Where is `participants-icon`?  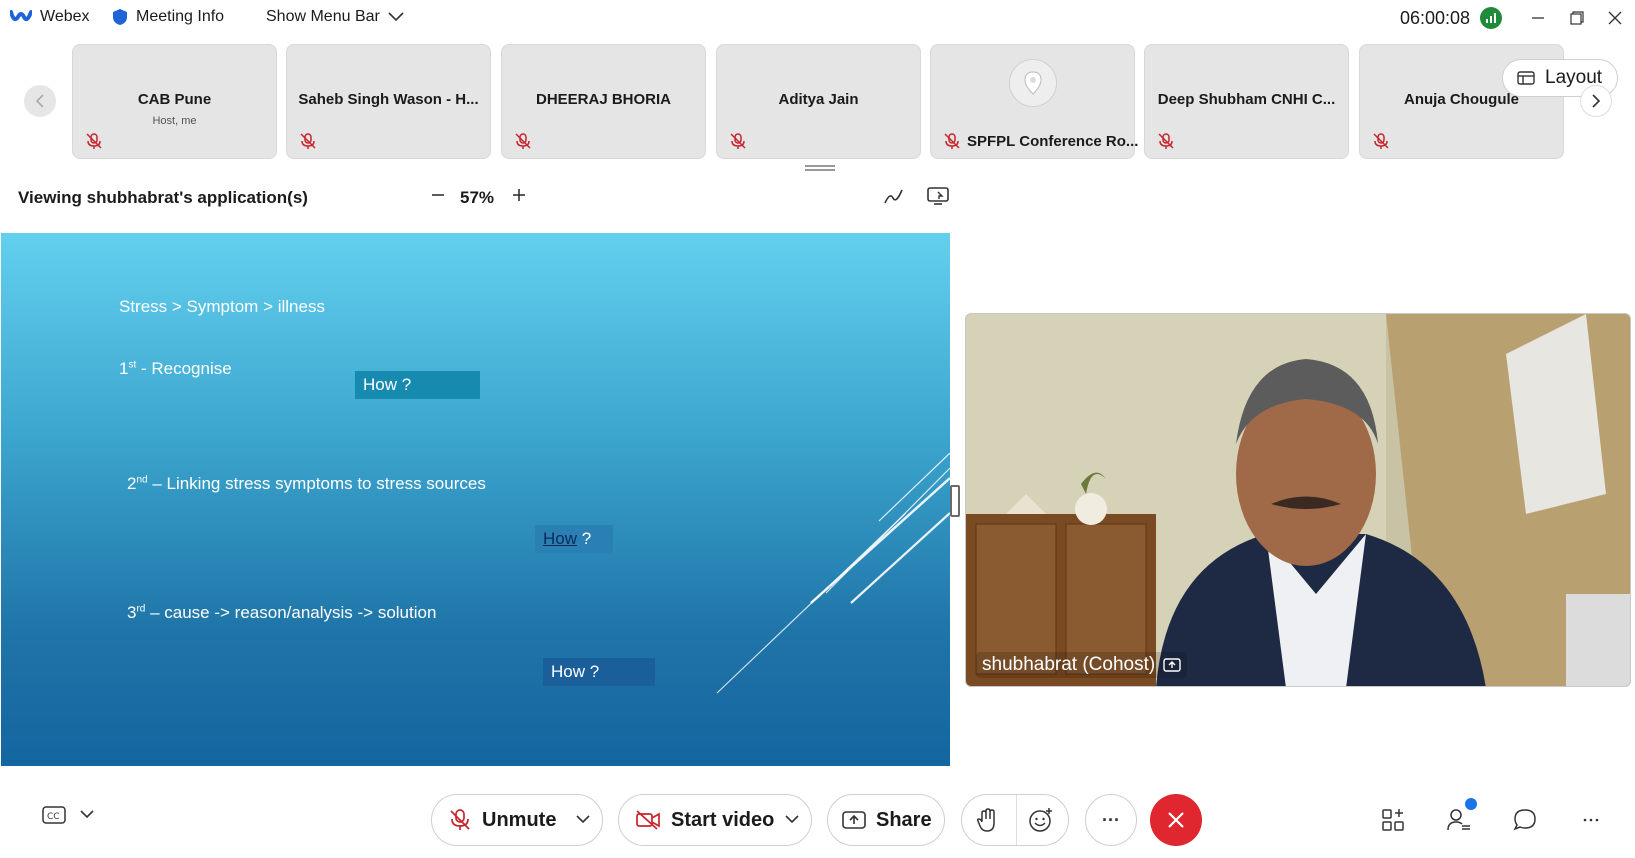 participants-icon is located at coordinates (1458, 820).